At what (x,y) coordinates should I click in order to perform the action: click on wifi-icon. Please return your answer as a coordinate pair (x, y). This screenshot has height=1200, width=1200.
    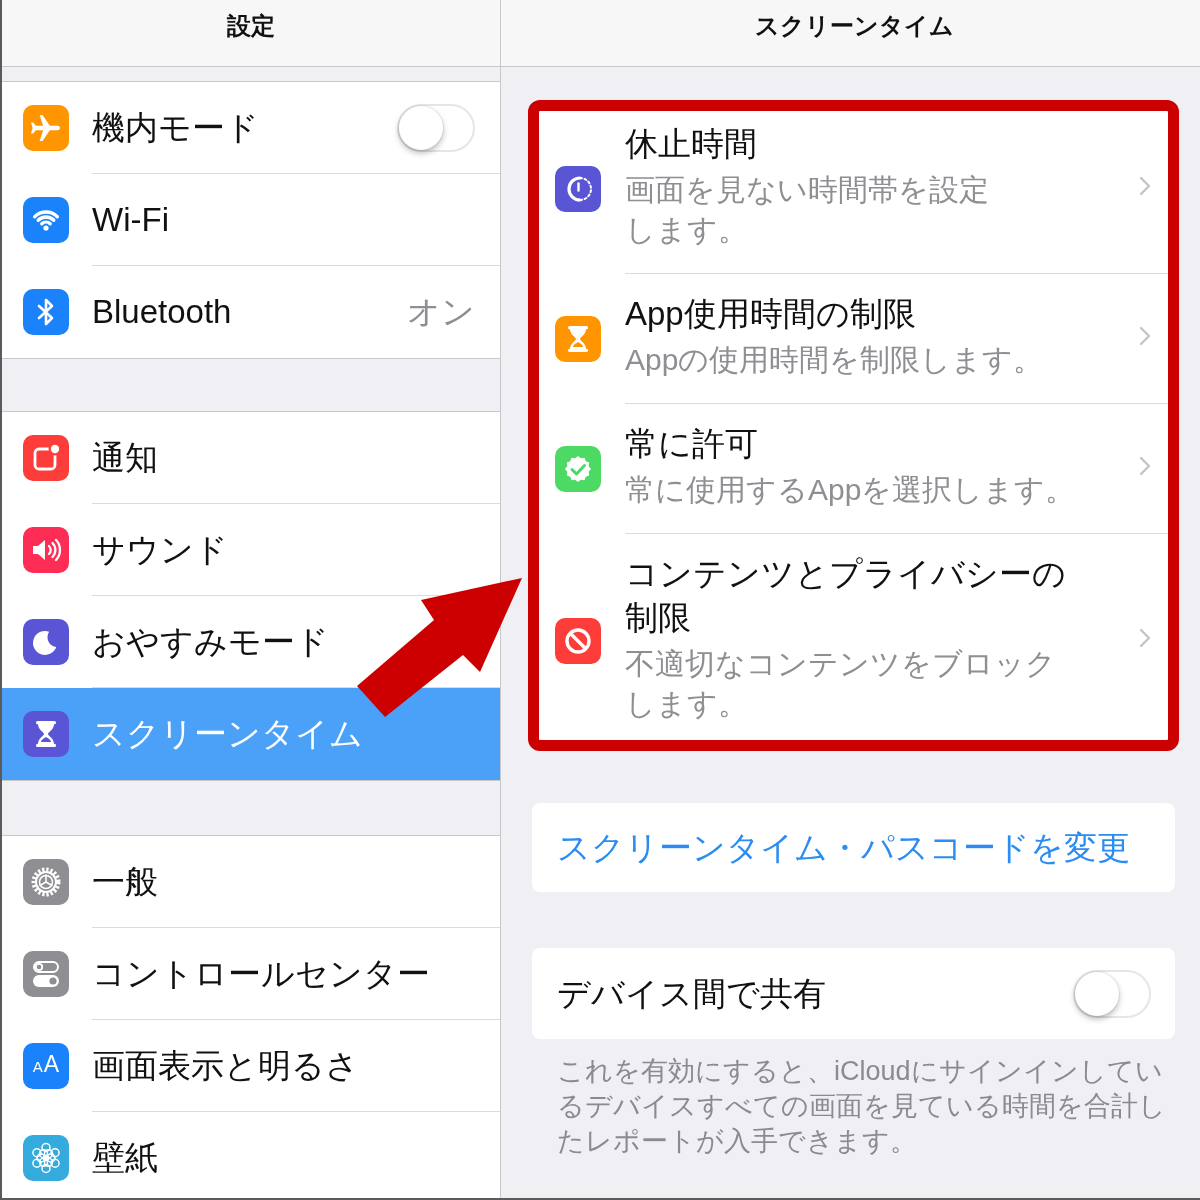
    Looking at the image, I should click on (46, 220).